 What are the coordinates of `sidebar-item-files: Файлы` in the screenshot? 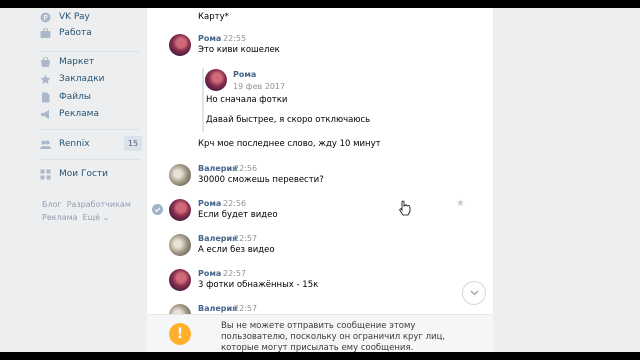 It's located at (90, 97).